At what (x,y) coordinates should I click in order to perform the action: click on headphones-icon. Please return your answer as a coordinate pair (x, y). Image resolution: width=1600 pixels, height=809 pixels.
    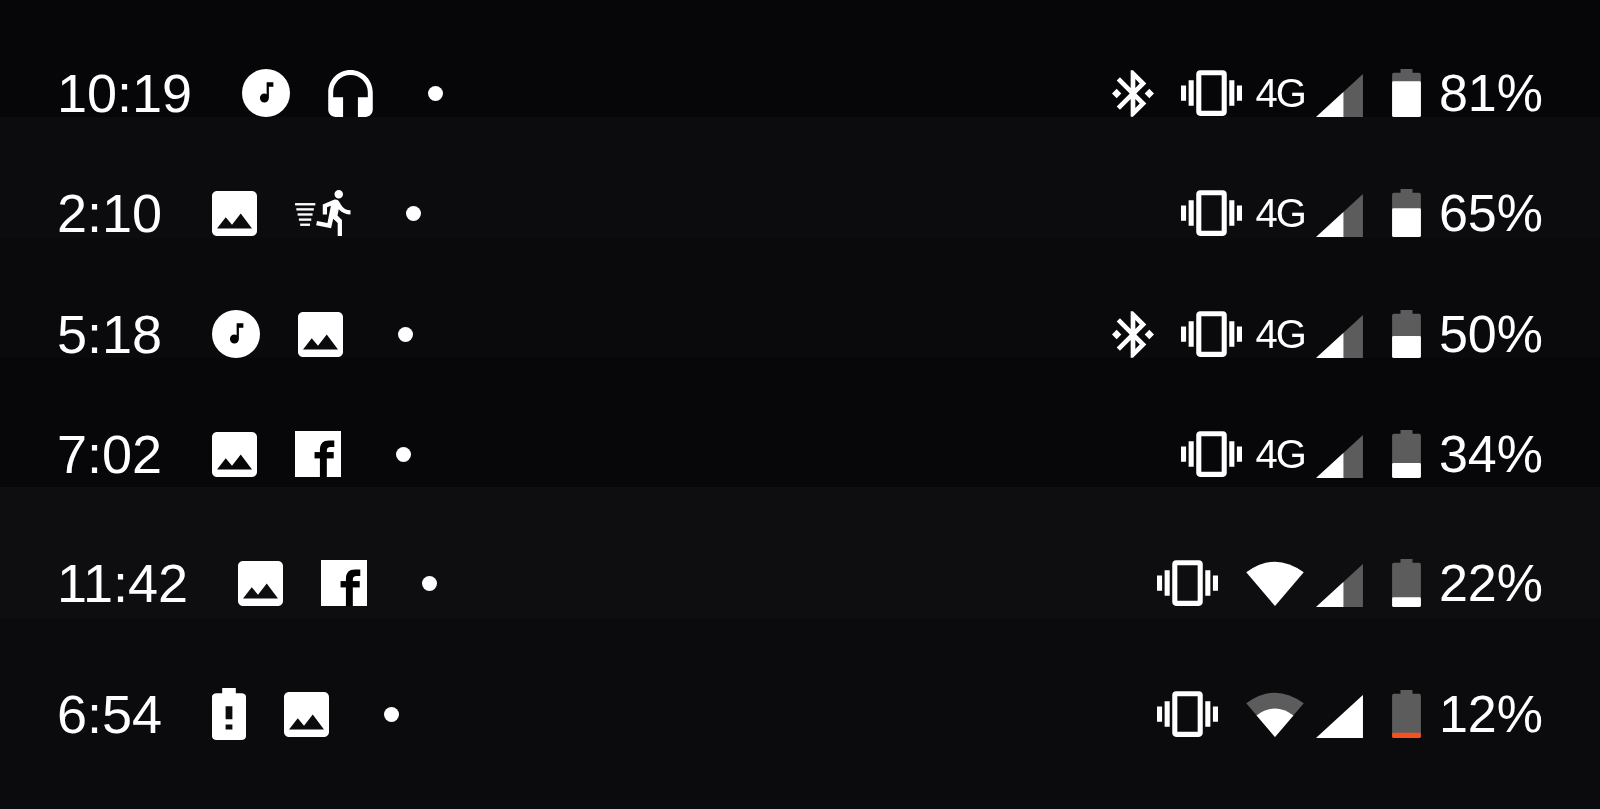
    Looking at the image, I should click on (351, 93).